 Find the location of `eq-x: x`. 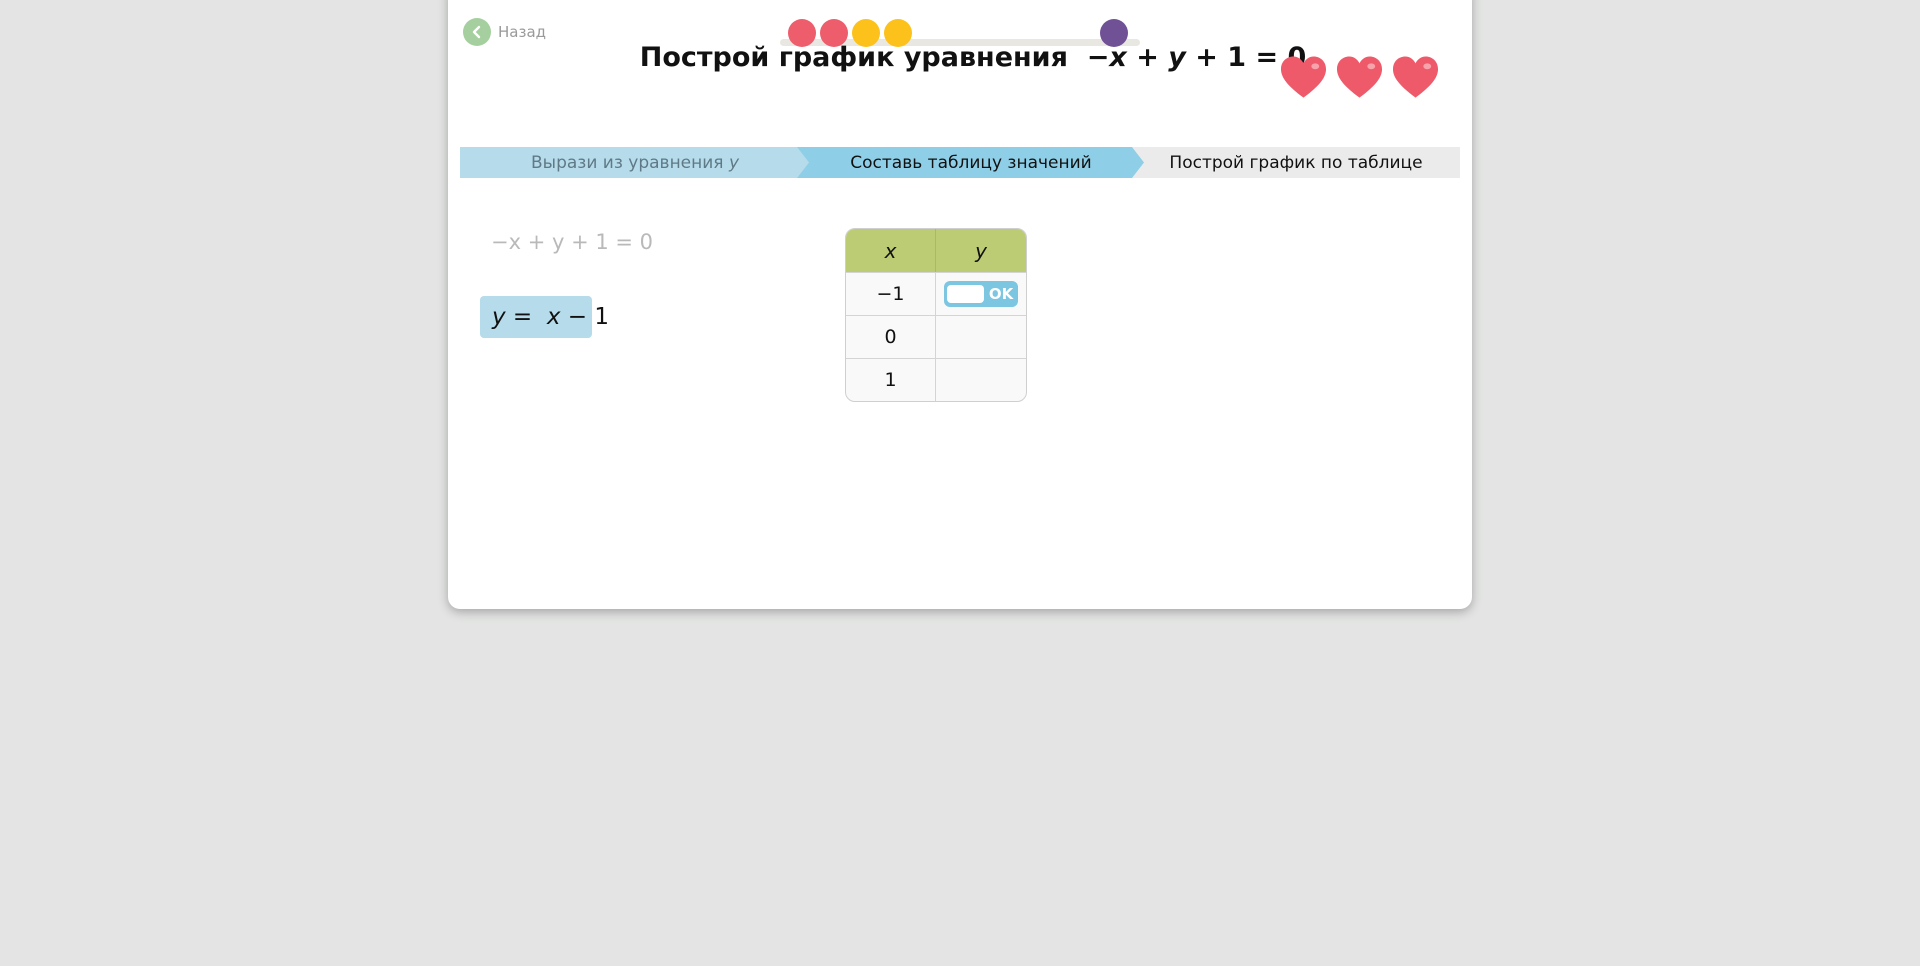

eq-x: x is located at coordinates (1118, 57).